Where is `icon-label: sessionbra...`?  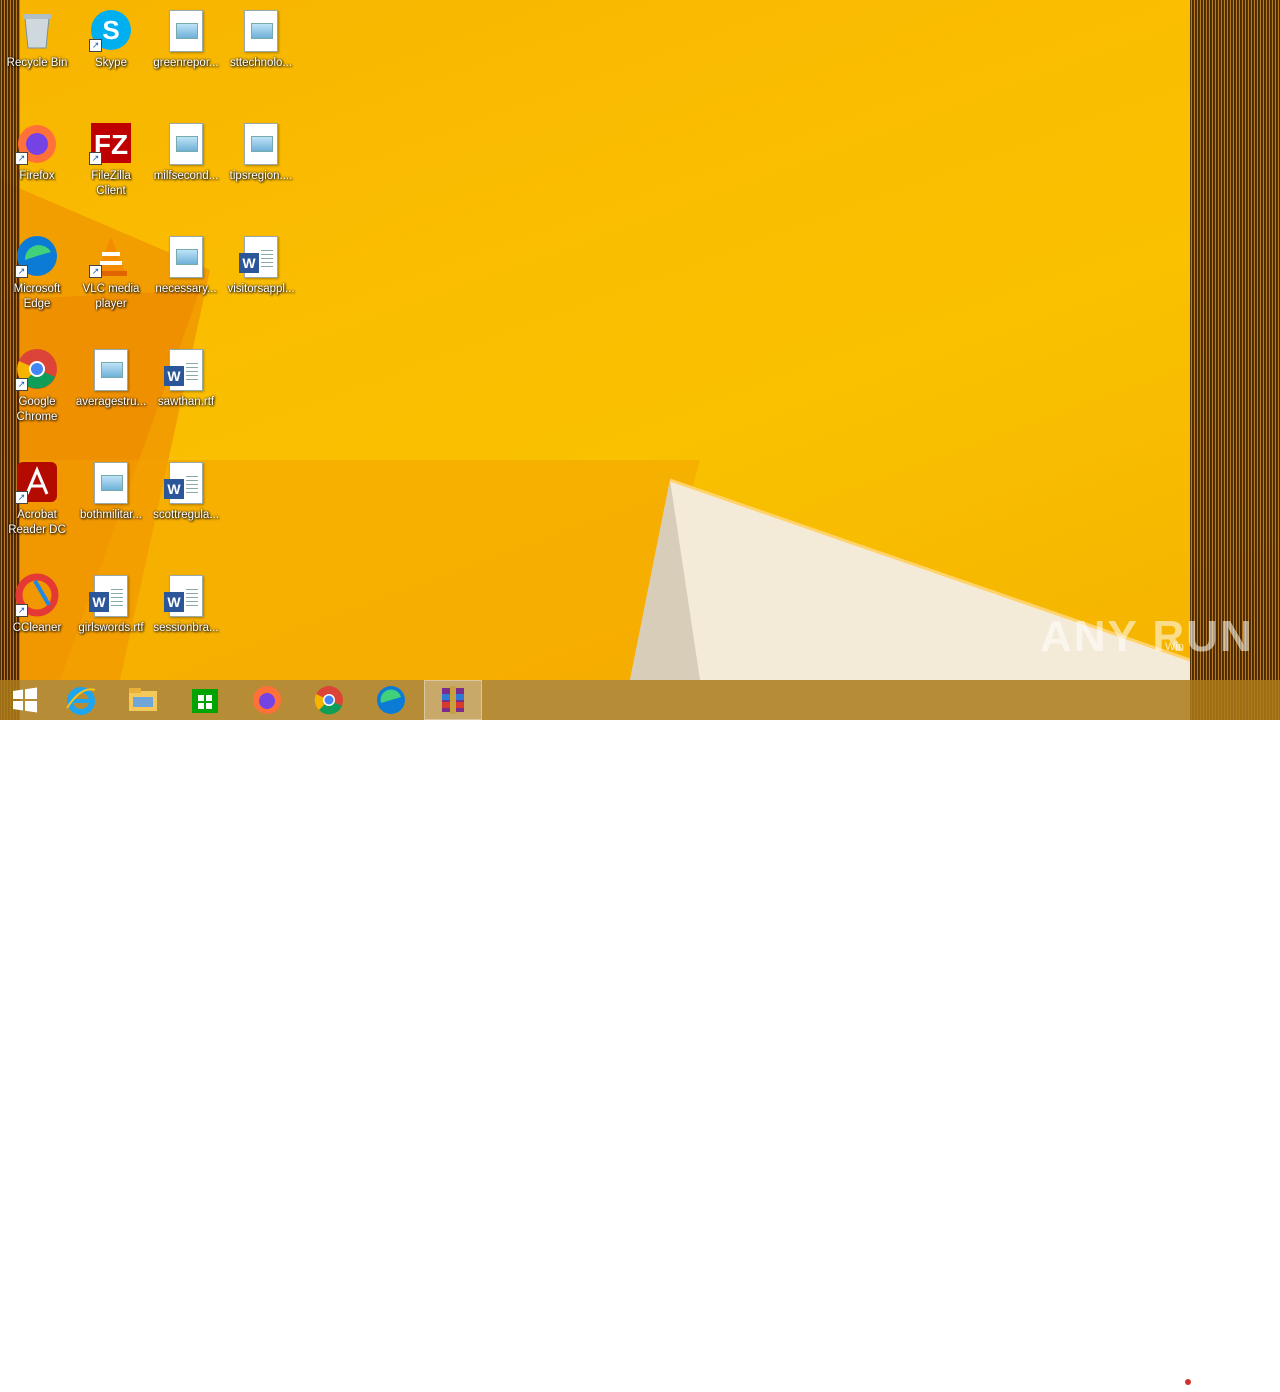 icon-label: sessionbra... is located at coordinates (186, 628).